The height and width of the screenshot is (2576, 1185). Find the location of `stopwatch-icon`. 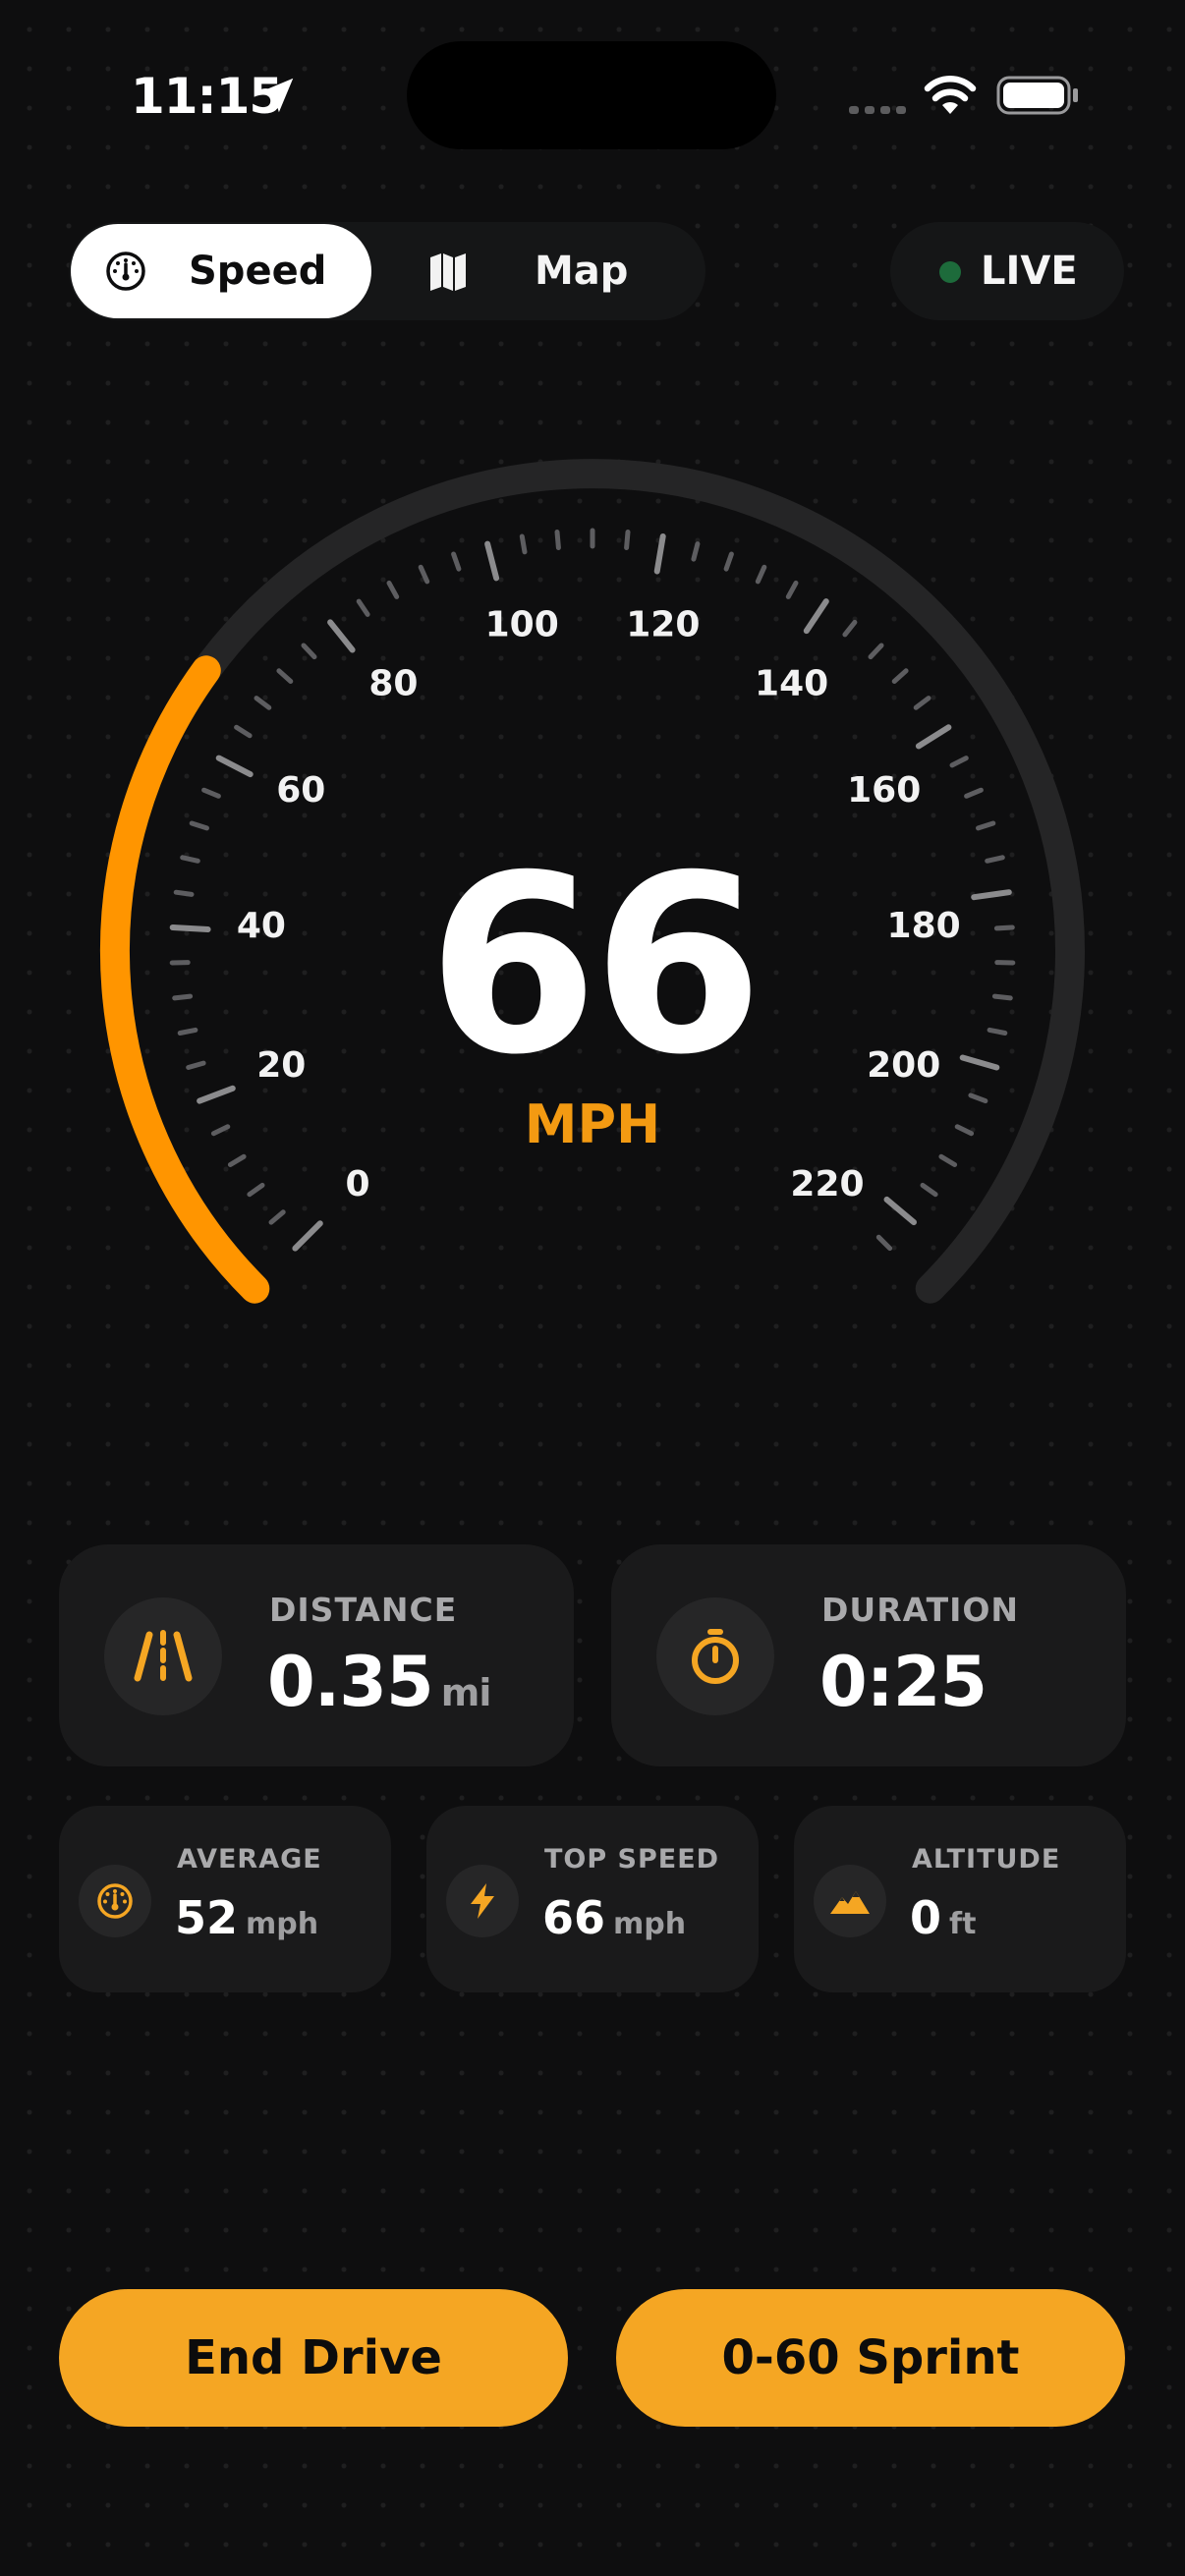

stopwatch-icon is located at coordinates (716, 1656).